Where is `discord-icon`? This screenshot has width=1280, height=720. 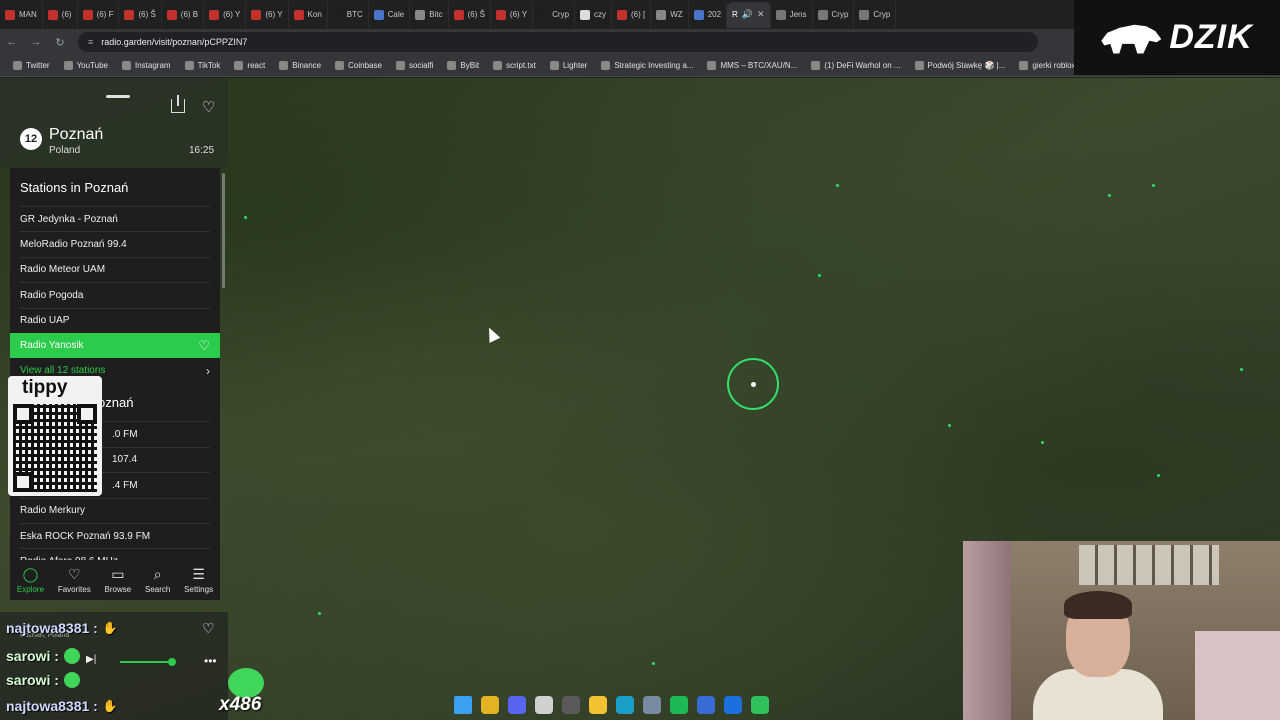
discord-icon is located at coordinates (517, 705).